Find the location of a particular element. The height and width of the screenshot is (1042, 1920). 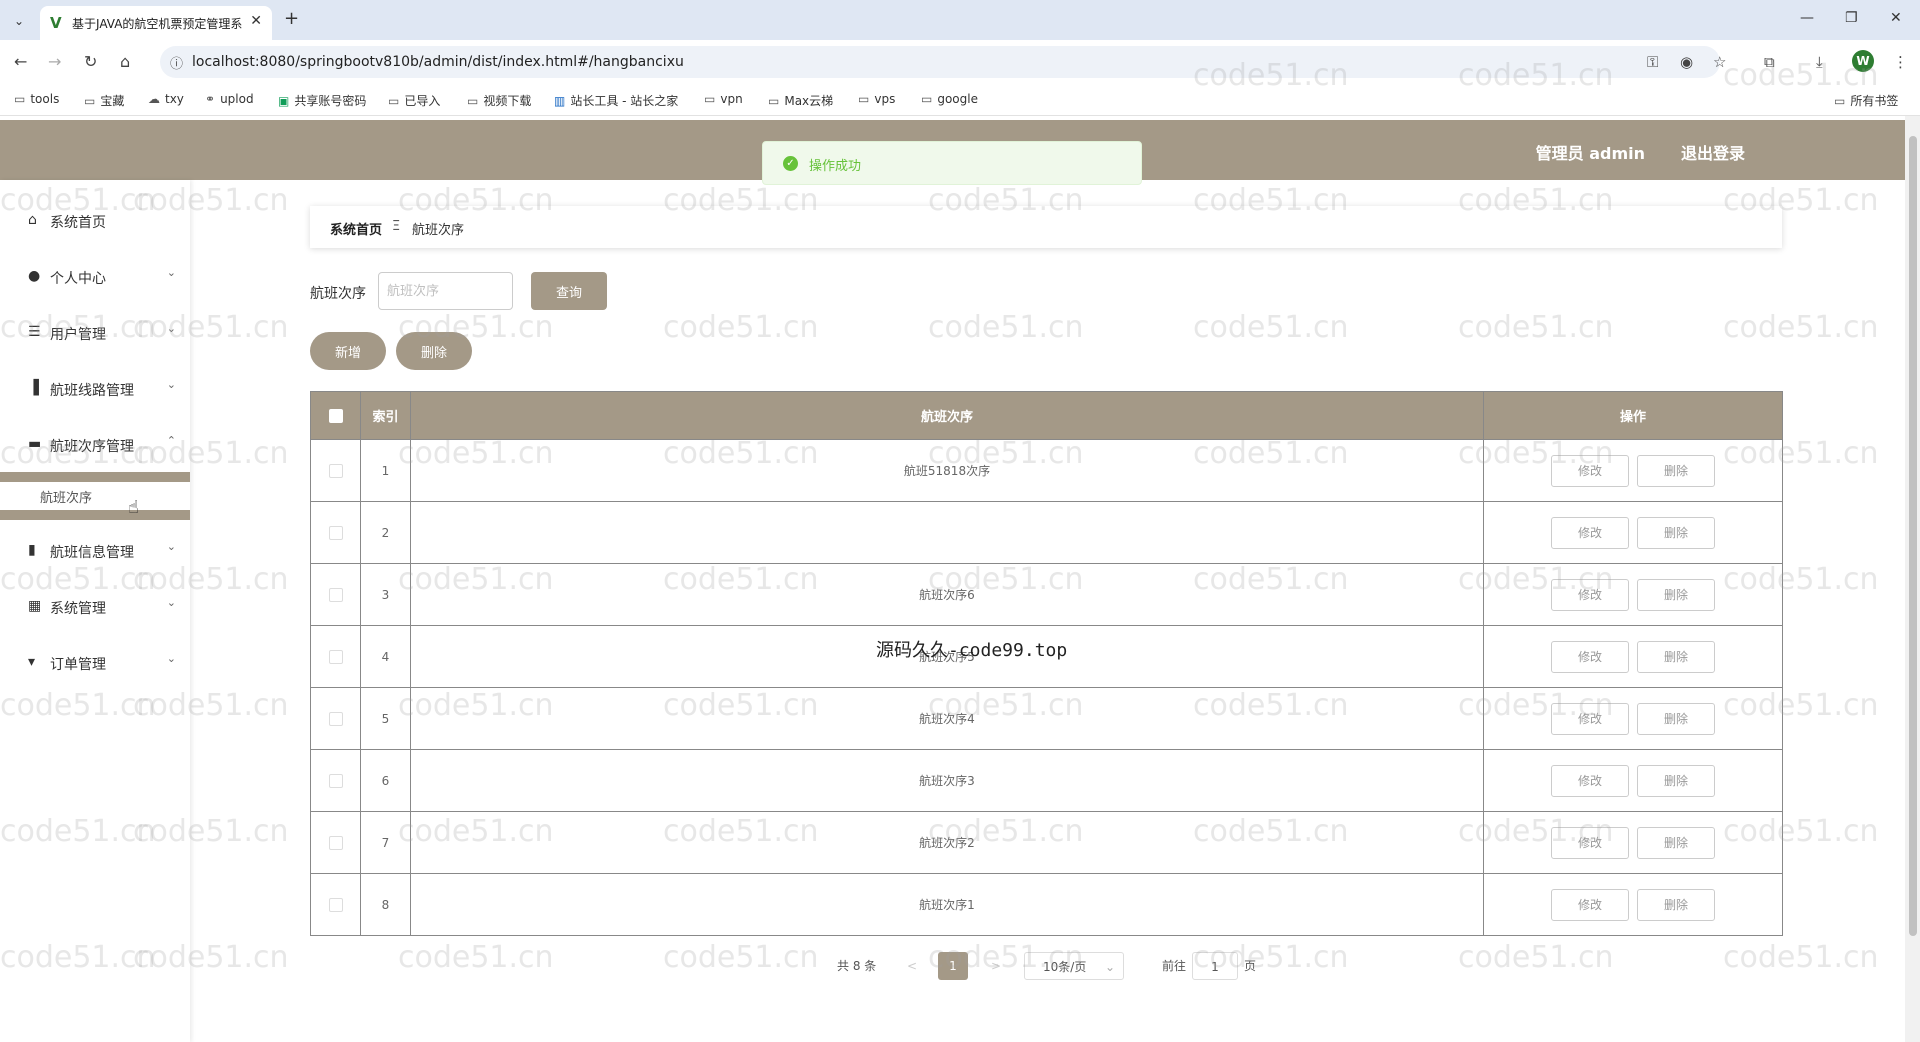

add-button: 新增 is located at coordinates (348, 351).